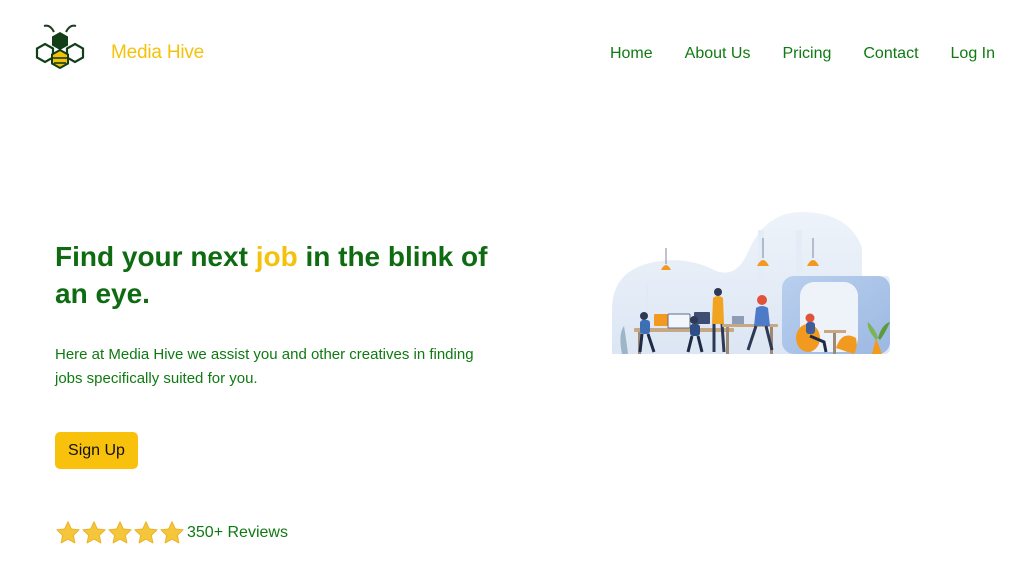 The width and height of the screenshot is (1016, 587). I want to click on reviews-summary: 350+ Reviews, so click(171, 533).